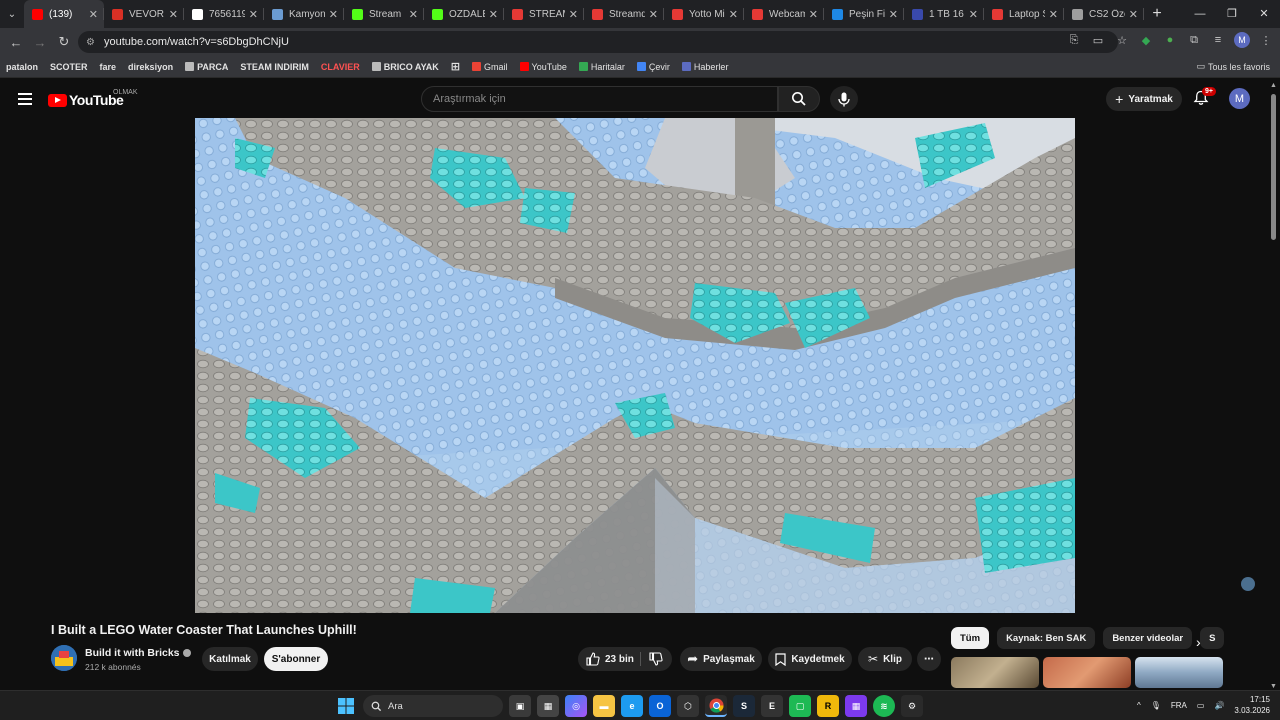 Image resolution: width=1280 pixels, height=720 pixels. Describe the element at coordinates (599, 99) in the screenshot. I see `search-input: Araştırmak için` at that location.